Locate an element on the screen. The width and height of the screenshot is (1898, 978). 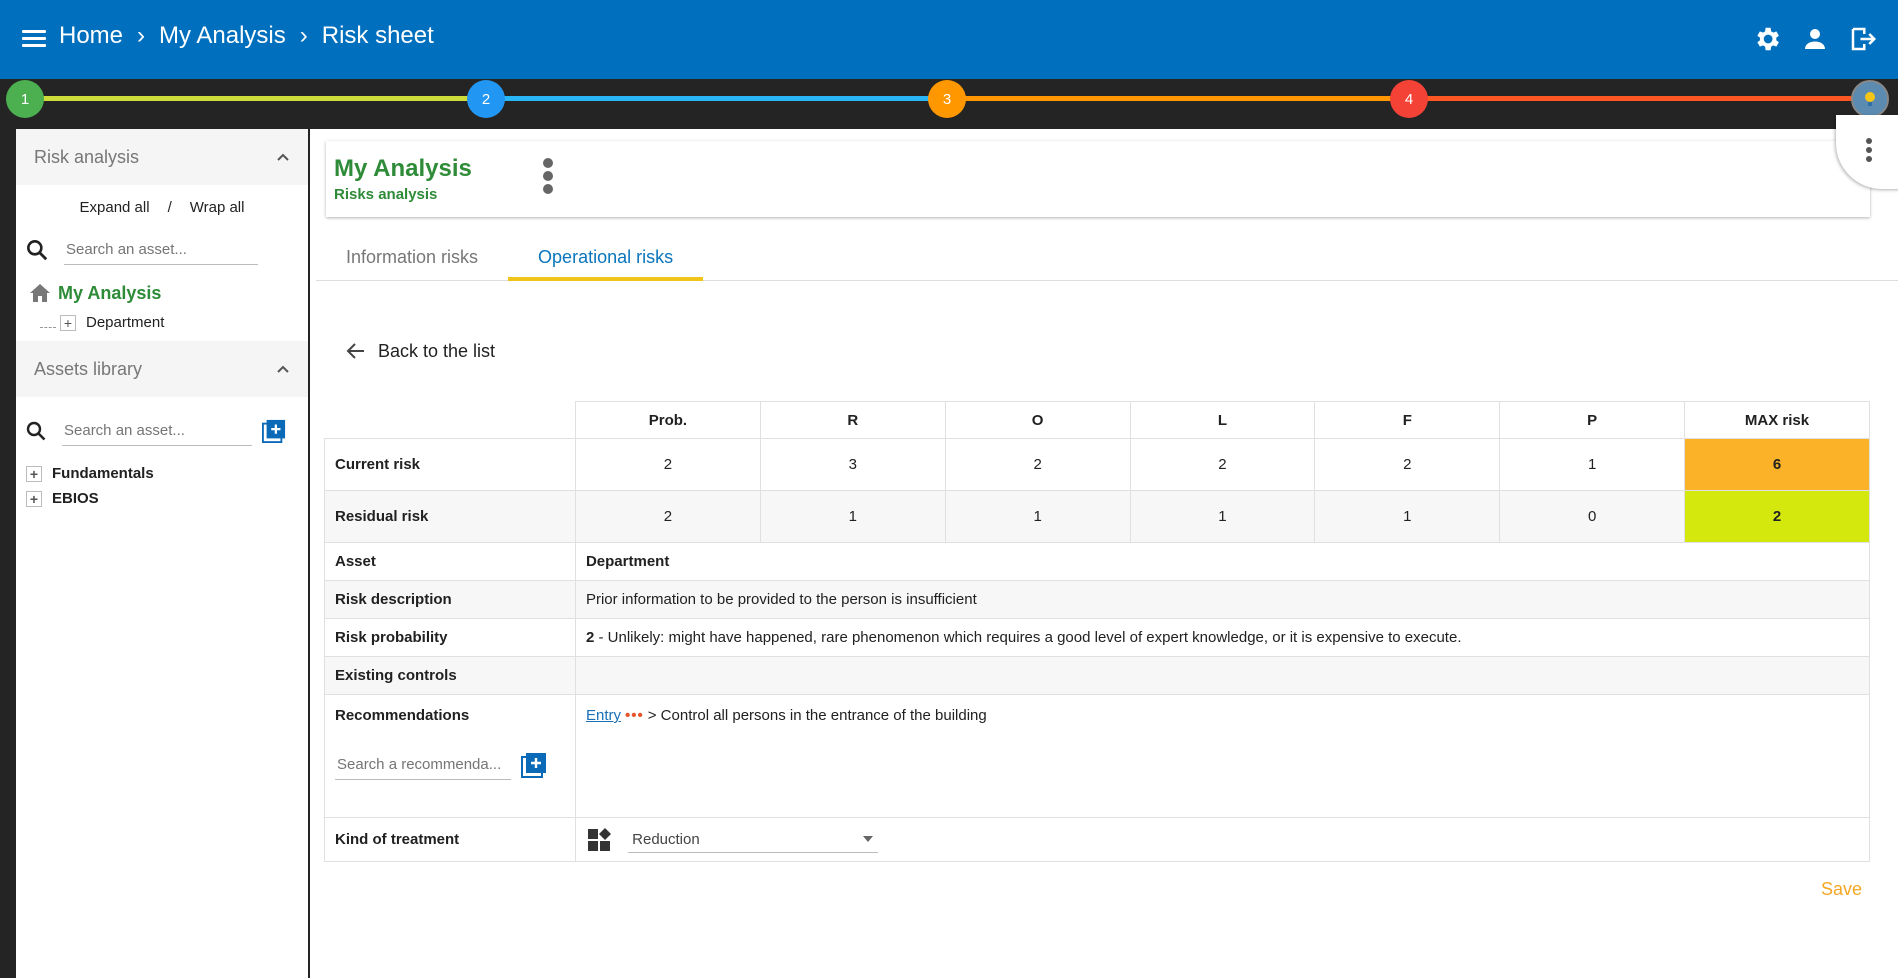
add-recommendation-icon is located at coordinates (534, 765).